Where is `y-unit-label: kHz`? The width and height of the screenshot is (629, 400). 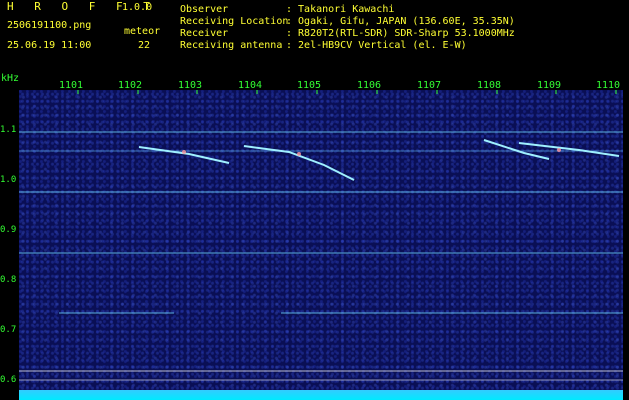 y-unit-label: kHz is located at coordinates (10, 78).